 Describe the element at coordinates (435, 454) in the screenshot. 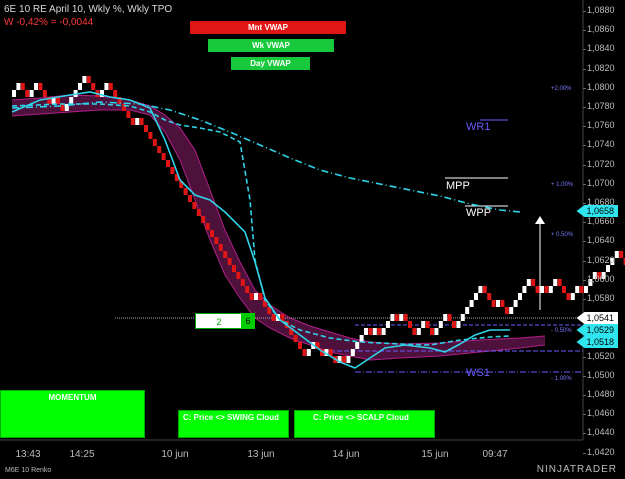

I see `x-label-5: 15 jun` at that location.